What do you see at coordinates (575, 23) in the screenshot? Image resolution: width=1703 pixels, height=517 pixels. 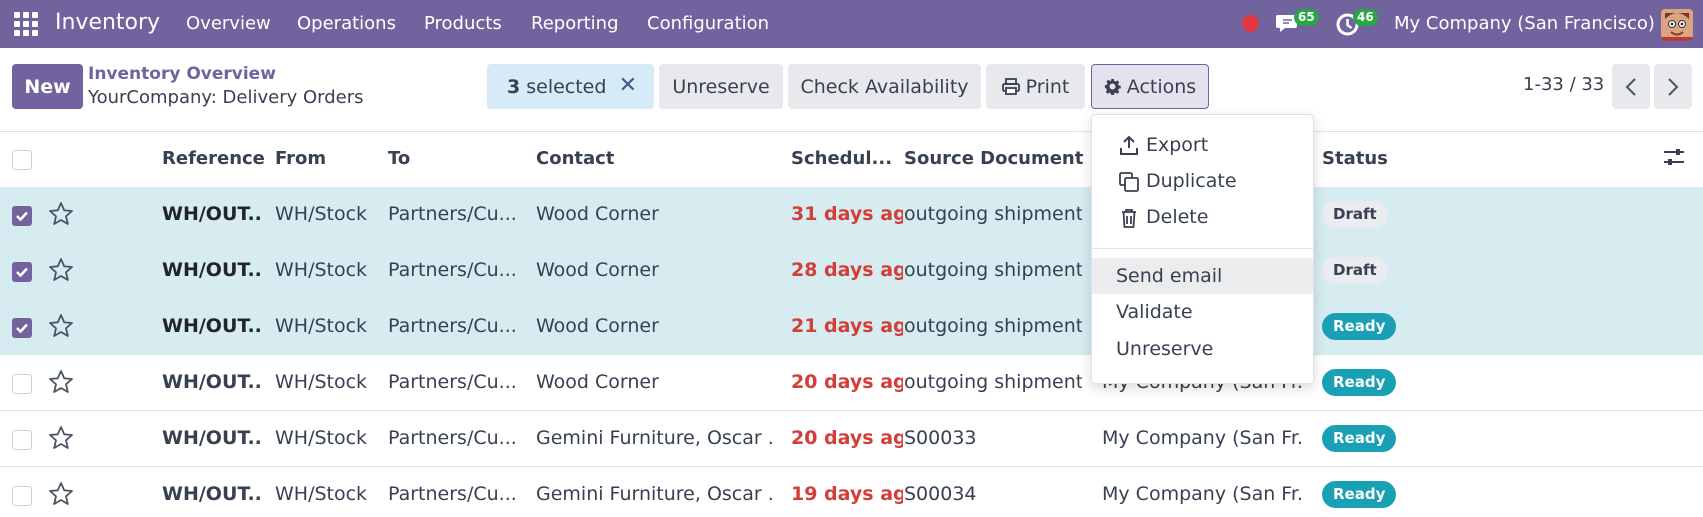 I see `menu-reporting: Reporting` at bounding box center [575, 23].